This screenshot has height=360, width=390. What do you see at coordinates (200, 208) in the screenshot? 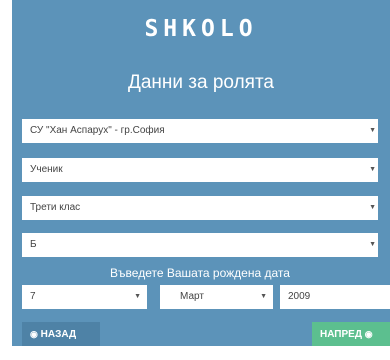
I see `class-select: Трети клас ▼` at bounding box center [200, 208].